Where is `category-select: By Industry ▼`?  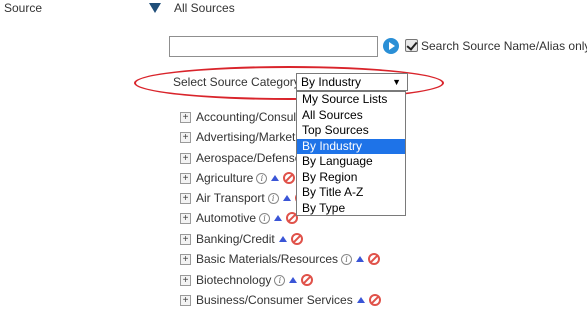
category-select: By Industry ▼ is located at coordinates (352, 82).